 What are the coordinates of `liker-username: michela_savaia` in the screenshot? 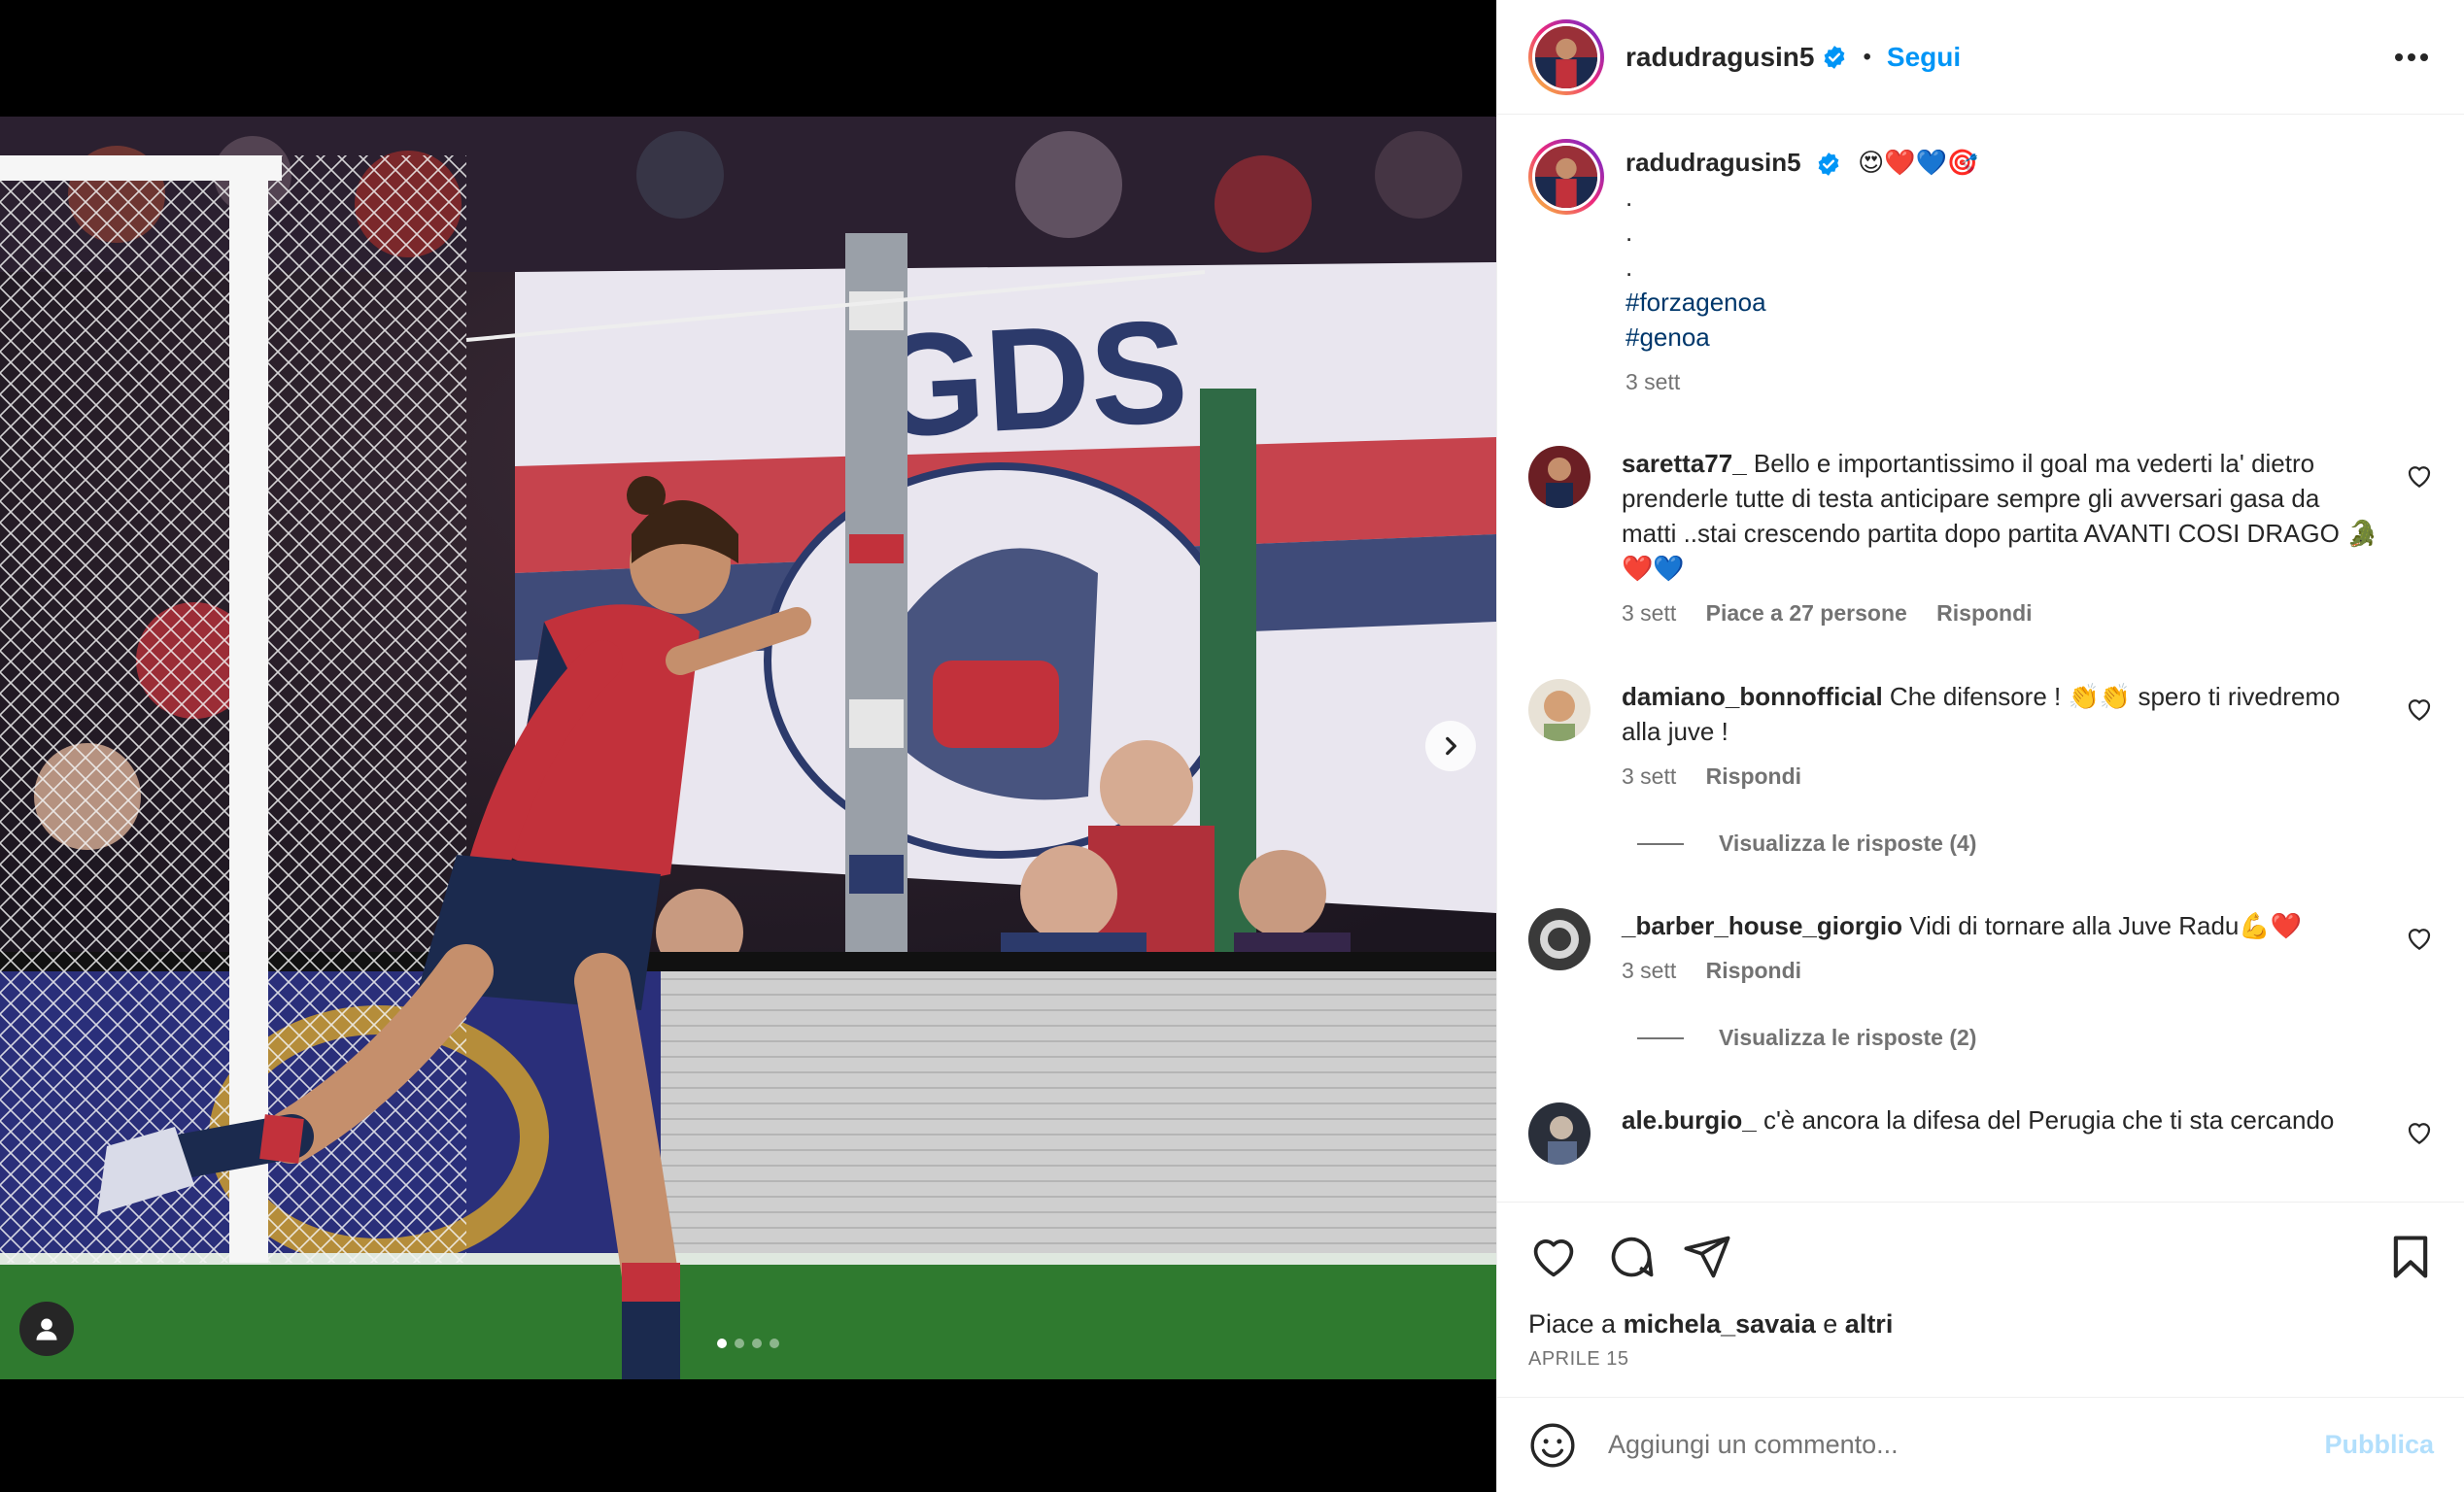 It's located at (1720, 1324).